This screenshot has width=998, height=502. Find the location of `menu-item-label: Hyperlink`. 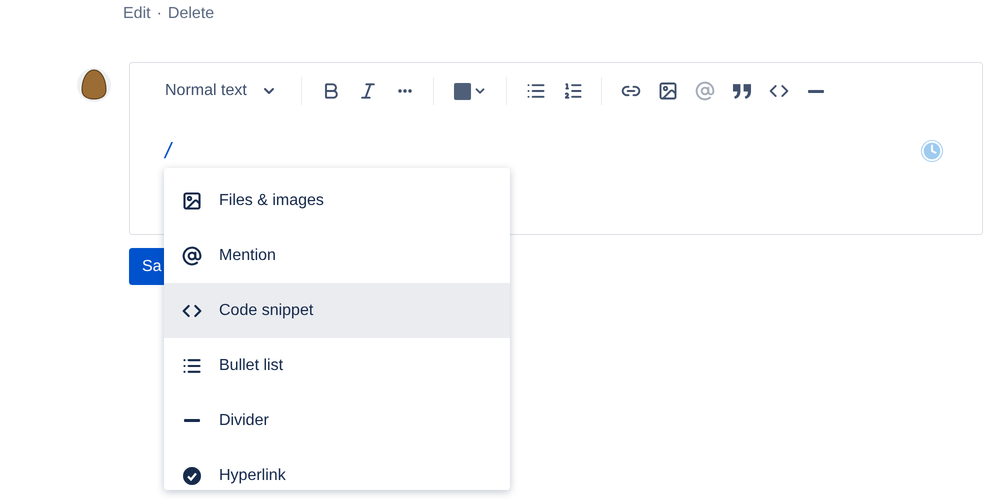

menu-item-label: Hyperlink is located at coordinates (252, 476).